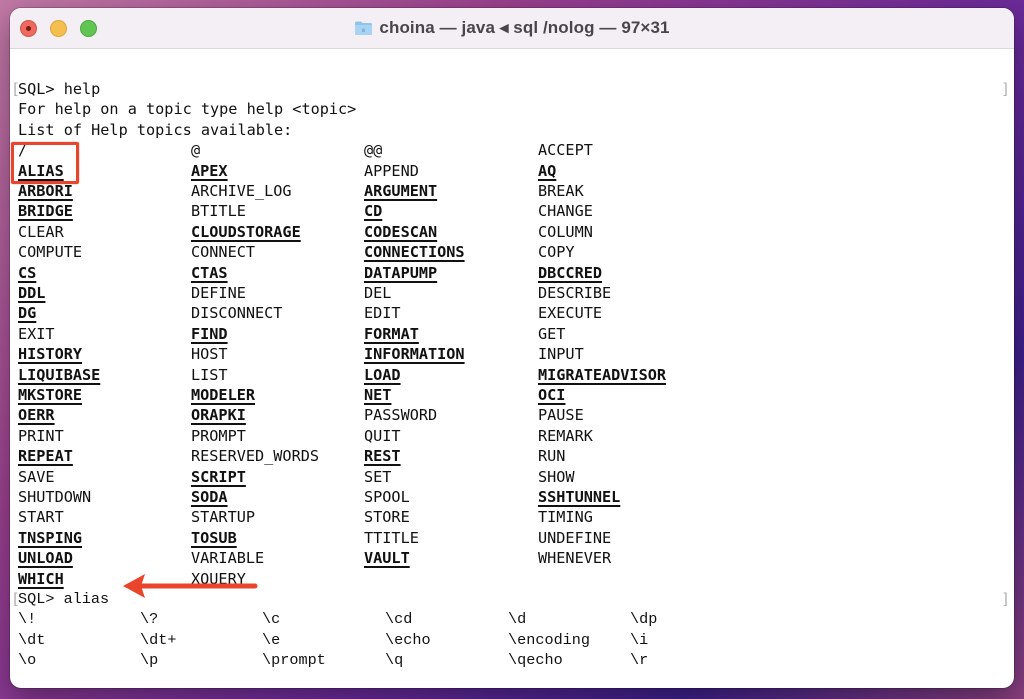 This screenshot has height=699, width=1024. I want to click on help-topic-dg: DG, so click(27, 313).